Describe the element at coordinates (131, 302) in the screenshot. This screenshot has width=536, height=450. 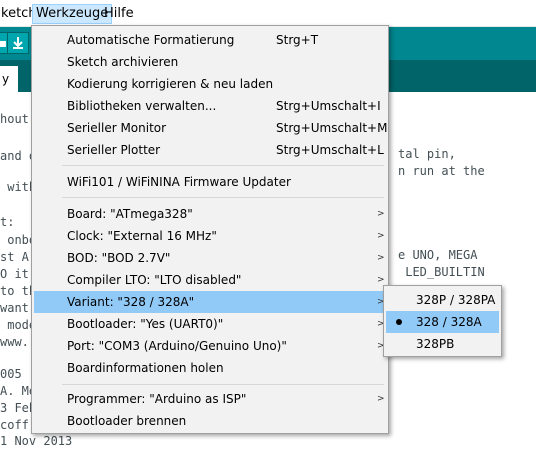
I see `menu-item-label: Variant: "328 / 328A"` at that location.